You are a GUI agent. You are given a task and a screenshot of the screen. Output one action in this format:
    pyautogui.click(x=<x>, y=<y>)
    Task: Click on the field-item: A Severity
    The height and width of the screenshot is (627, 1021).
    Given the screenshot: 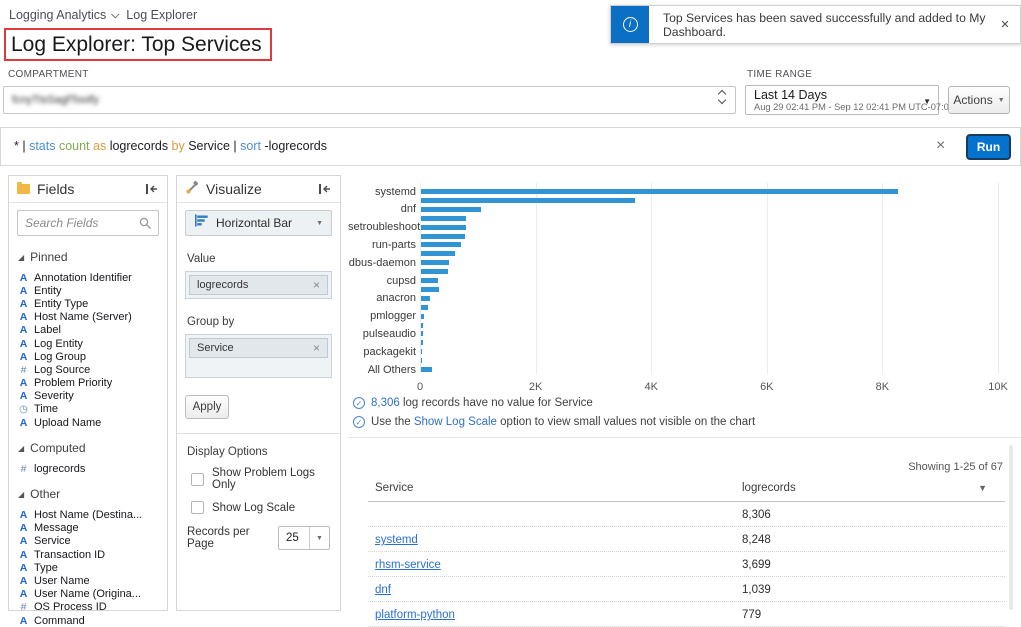 What is the action you would take?
    pyautogui.click(x=88, y=396)
    